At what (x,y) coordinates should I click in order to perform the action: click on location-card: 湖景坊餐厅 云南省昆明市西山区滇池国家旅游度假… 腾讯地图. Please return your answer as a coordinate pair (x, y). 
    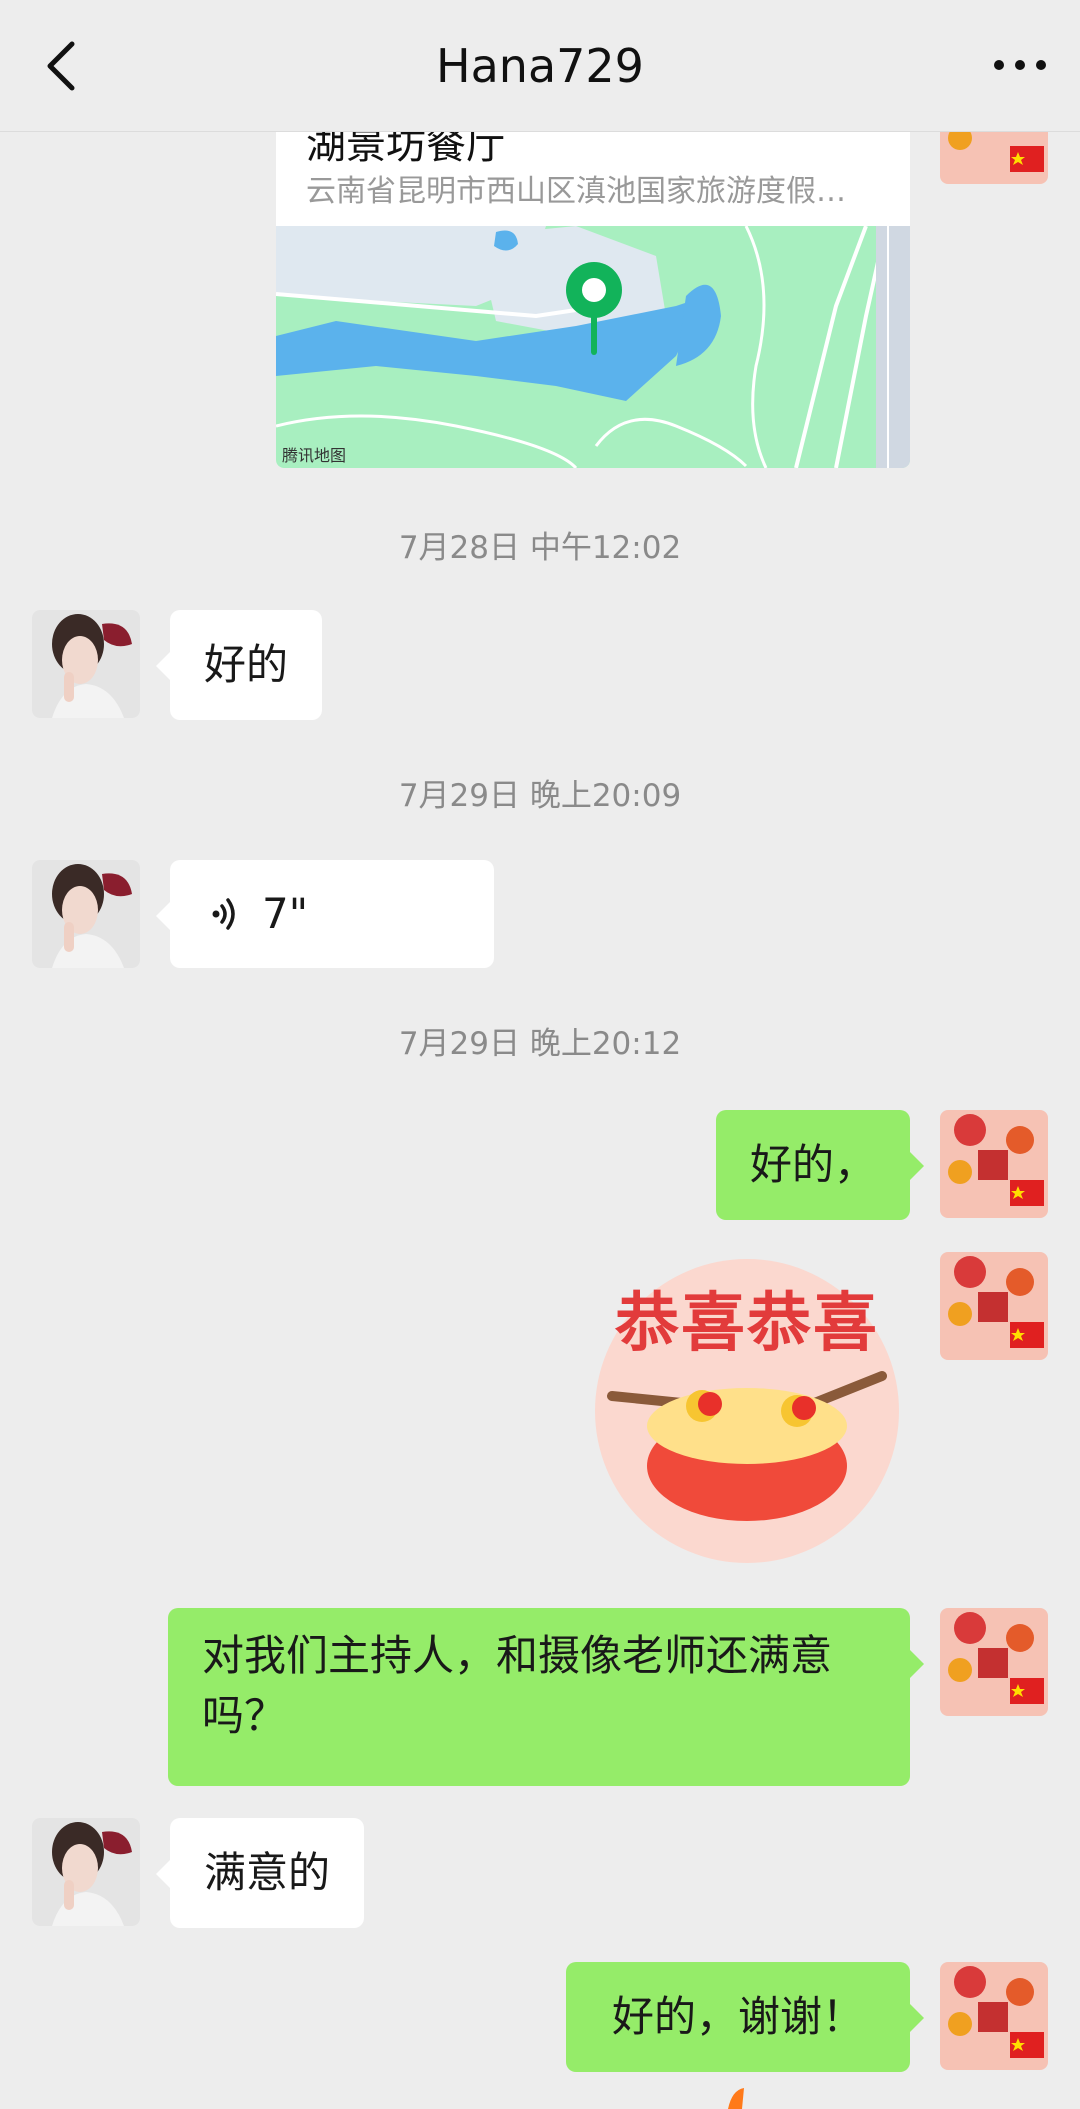
    Looking at the image, I should click on (593, 284).